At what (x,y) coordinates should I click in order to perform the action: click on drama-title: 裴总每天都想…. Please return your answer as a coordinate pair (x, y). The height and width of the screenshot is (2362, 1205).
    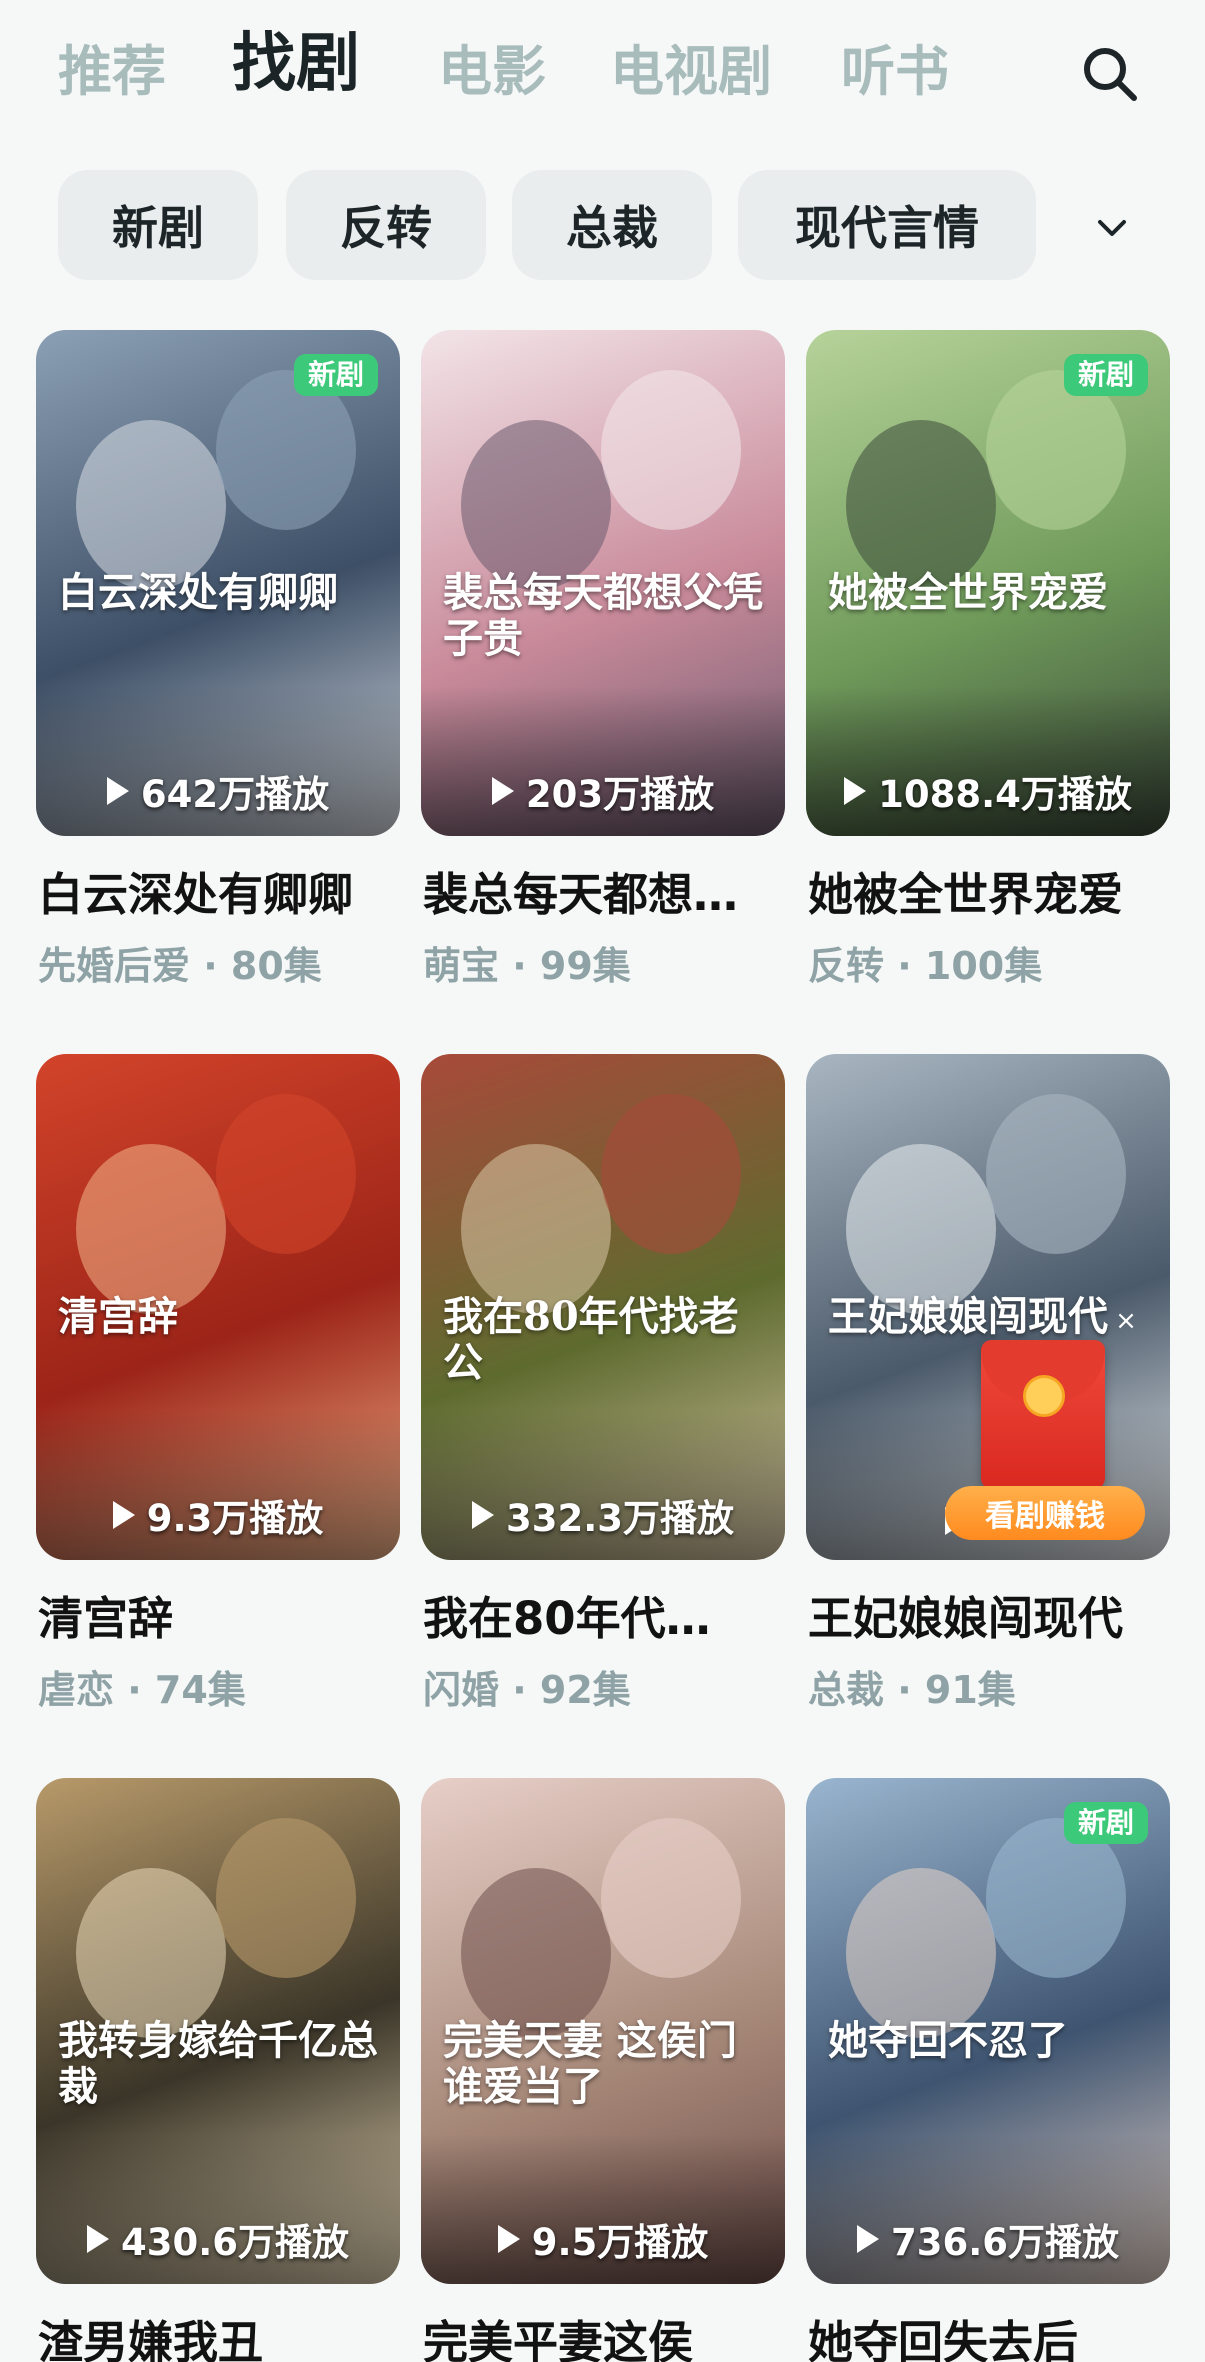
    Looking at the image, I should click on (605, 895).